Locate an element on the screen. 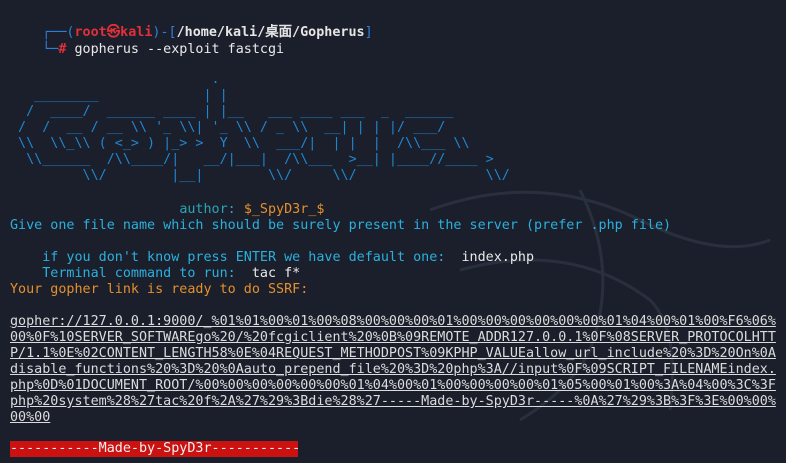  ready-message: Your gopher link is ready to do SSRF: is located at coordinates (159, 289).